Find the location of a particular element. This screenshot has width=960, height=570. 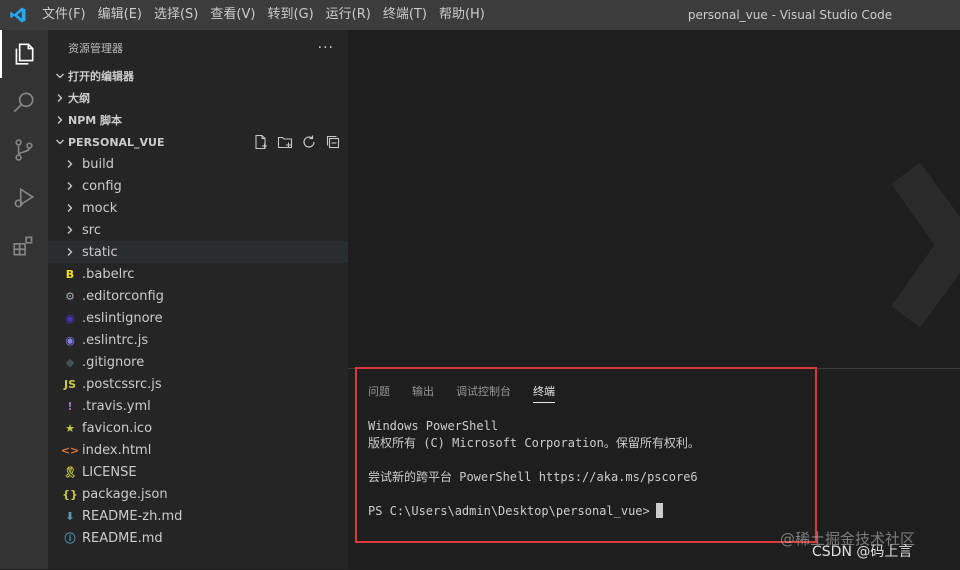

panel-tab-3: 终端 is located at coordinates (544, 393).